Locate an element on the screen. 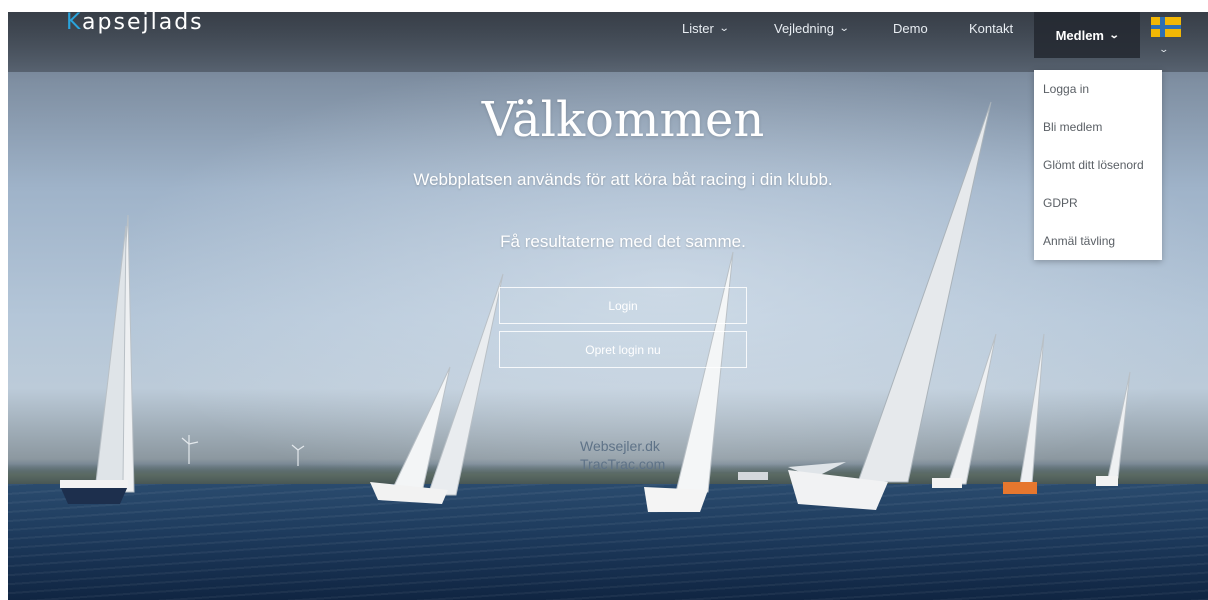 The image size is (1208, 600). nav-item-kontakt: Kontakt is located at coordinates (991, 28).